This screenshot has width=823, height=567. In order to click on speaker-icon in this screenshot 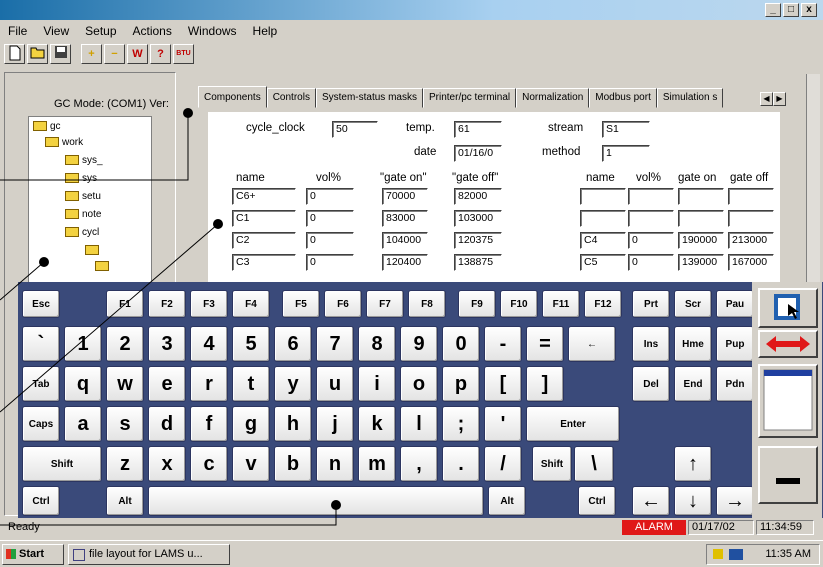, I will do `click(718, 554)`.